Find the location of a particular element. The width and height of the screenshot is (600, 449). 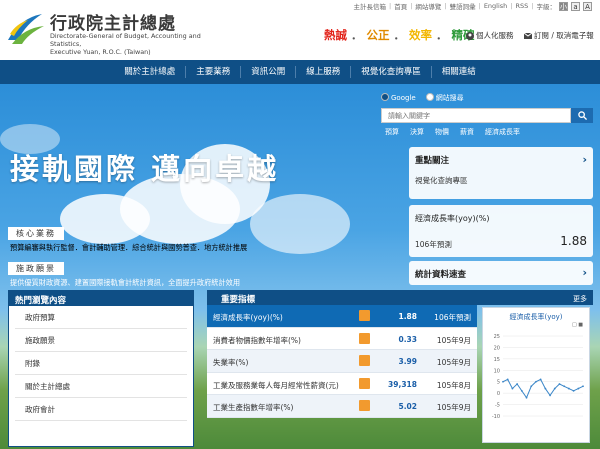

indicator-row: 消費者物價指數年增率(%) 0.33 105年9月 is located at coordinates (342, 338).